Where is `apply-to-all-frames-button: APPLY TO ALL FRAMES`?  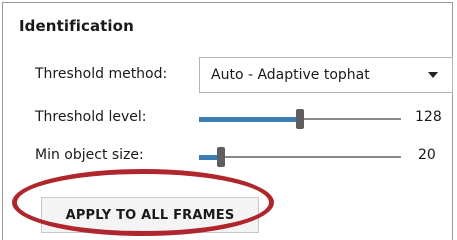
apply-to-all-frames-button: APPLY TO ALL FRAMES is located at coordinates (150, 215).